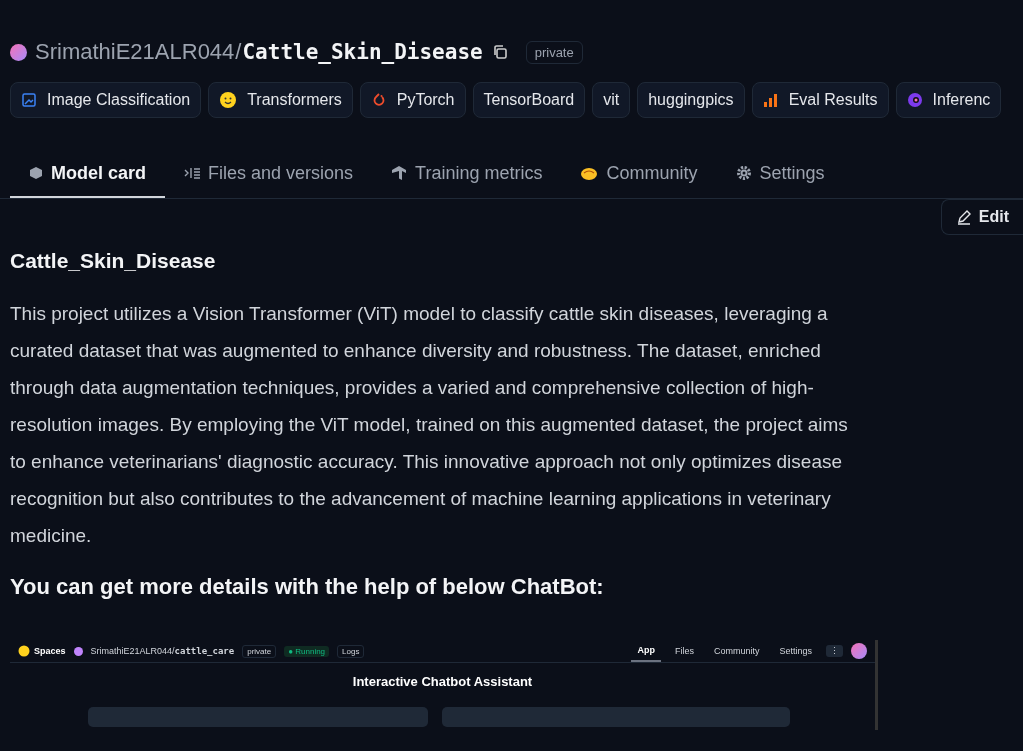 This screenshot has width=1023, height=751. What do you see at coordinates (639, 174) in the screenshot?
I see `tab: Community` at bounding box center [639, 174].